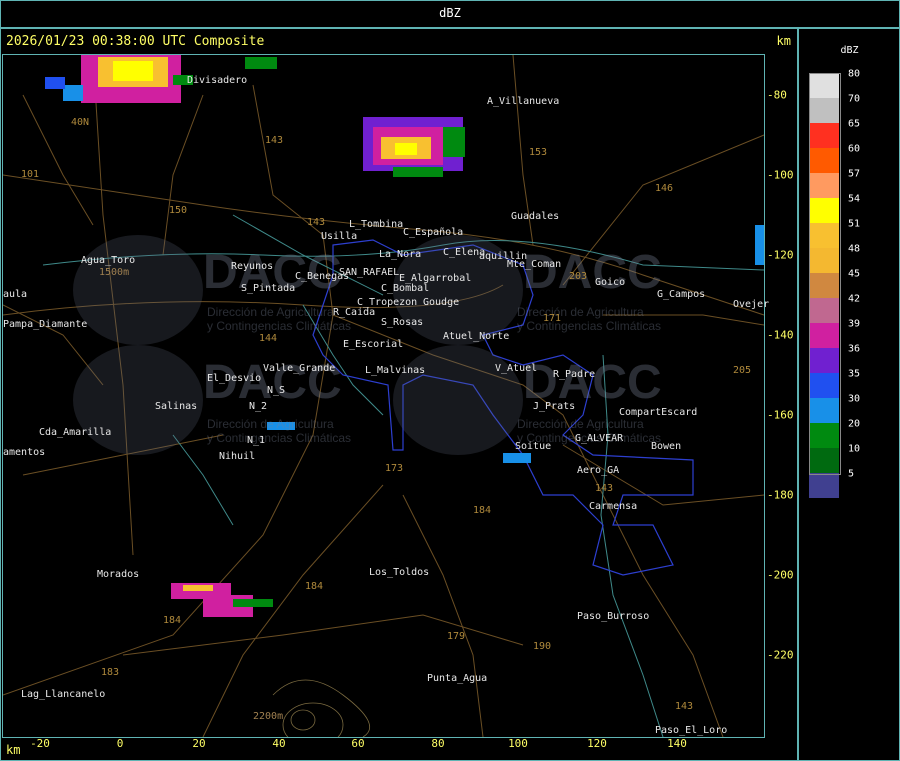 This screenshot has height=761, width=900. I want to click on place-label: Goudge, so click(441, 302).